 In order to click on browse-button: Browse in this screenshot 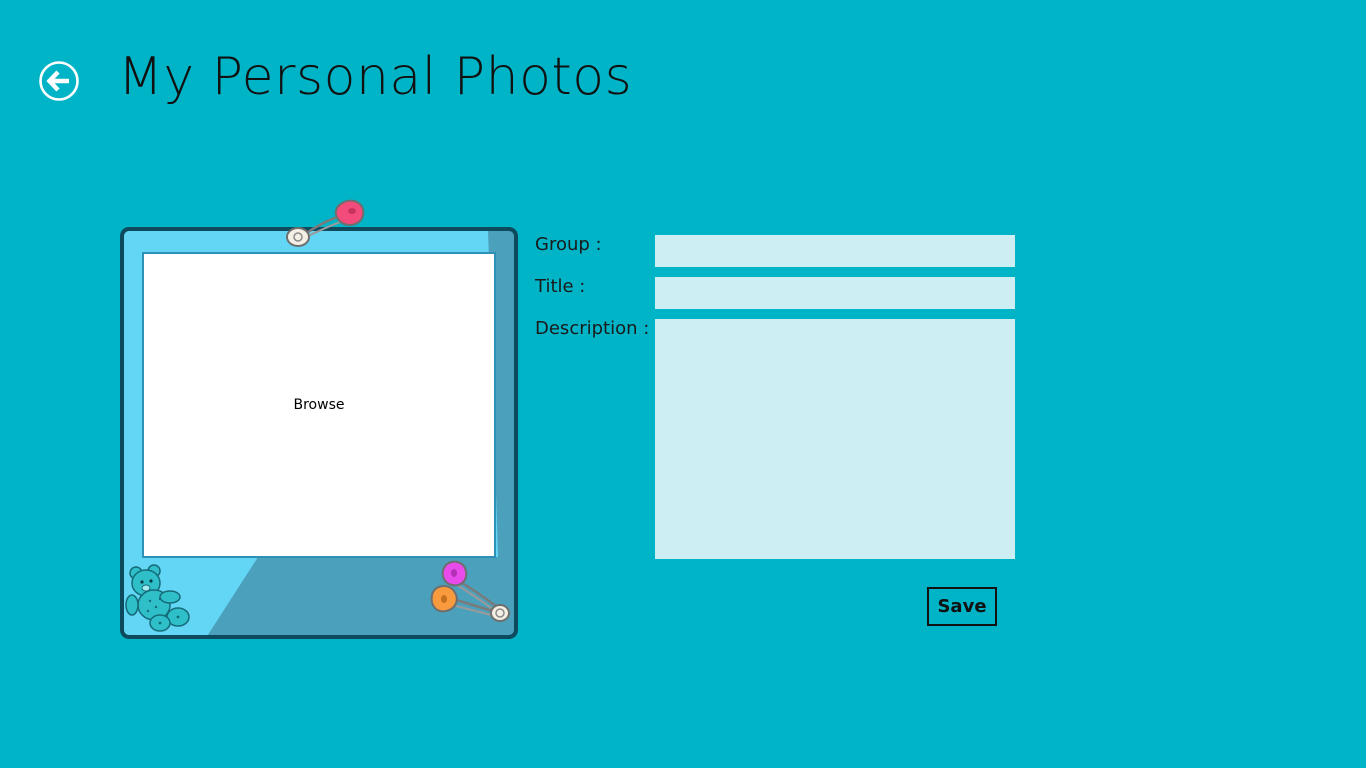, I will do `click(319, 405)`.